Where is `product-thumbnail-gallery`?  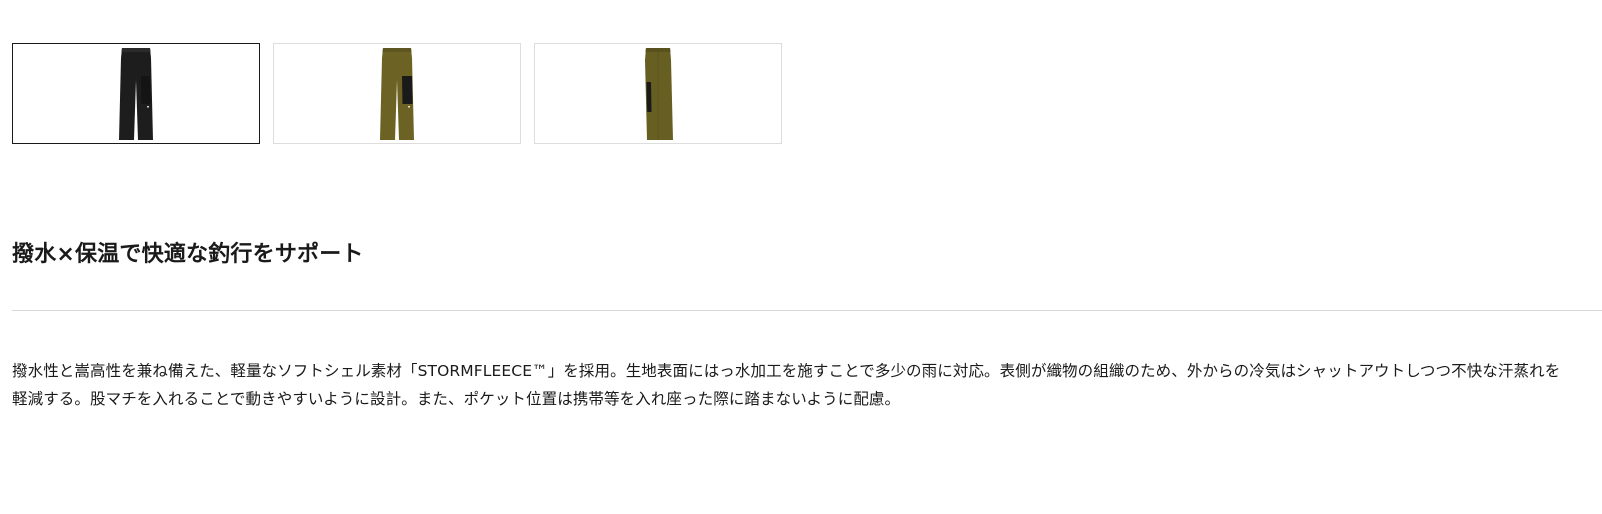 product-thumbnail-gallery is located at coordinates (397, 93).